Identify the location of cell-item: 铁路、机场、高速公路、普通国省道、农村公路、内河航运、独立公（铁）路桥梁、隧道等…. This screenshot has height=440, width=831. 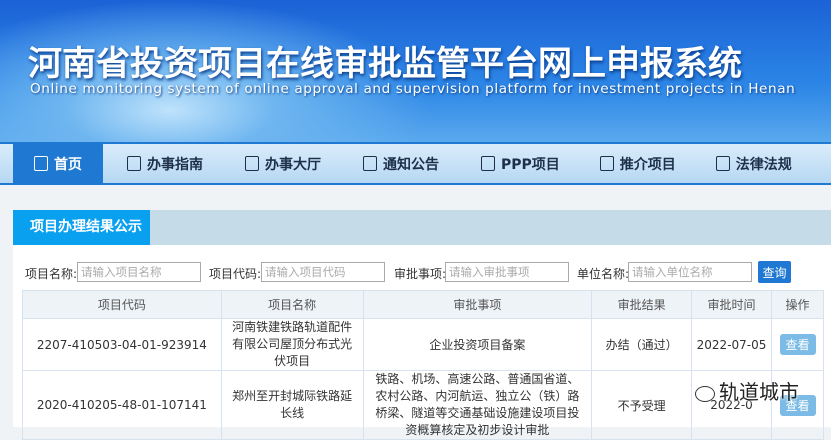
(477, 405).